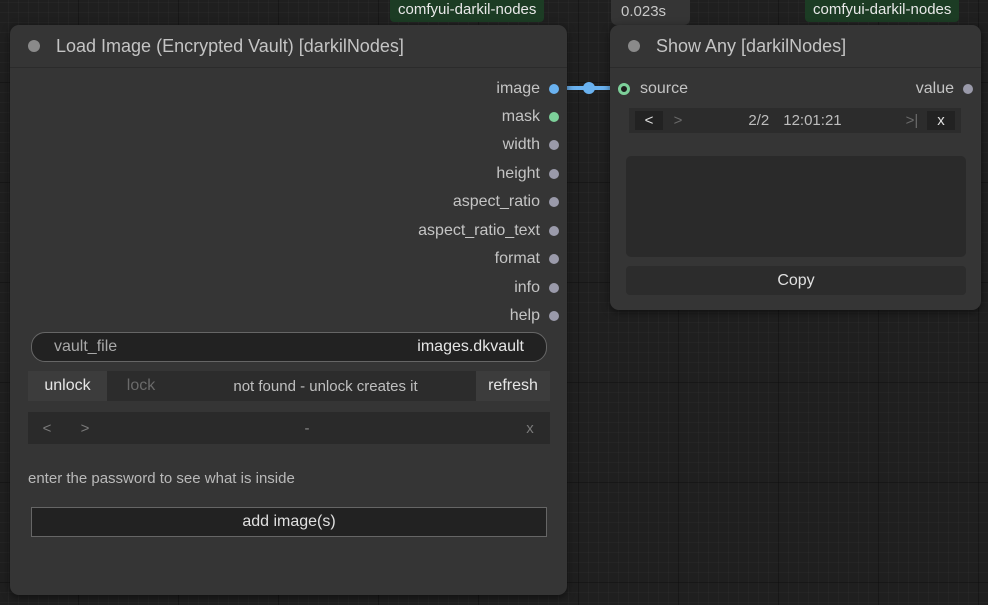  What do you see at coordinates (161, 478) in the screenshot?
I see `hint-text: enter the password to see what is inside` at bounding box center [161, 478].